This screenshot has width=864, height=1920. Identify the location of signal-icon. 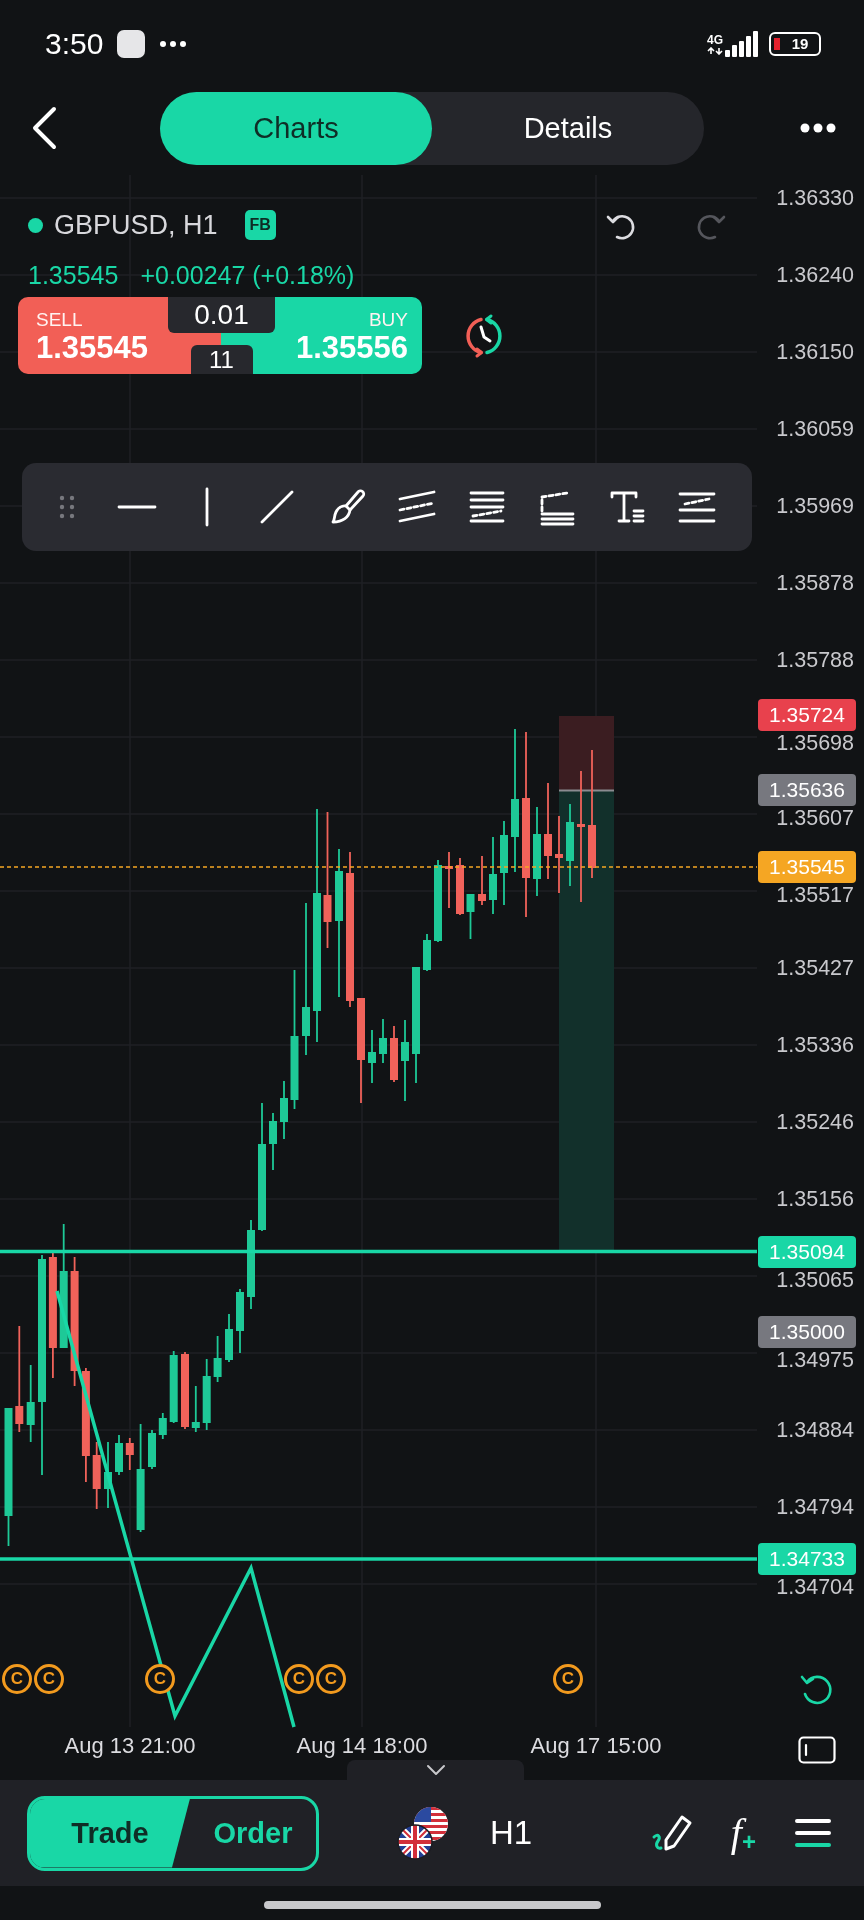
(742, 44).